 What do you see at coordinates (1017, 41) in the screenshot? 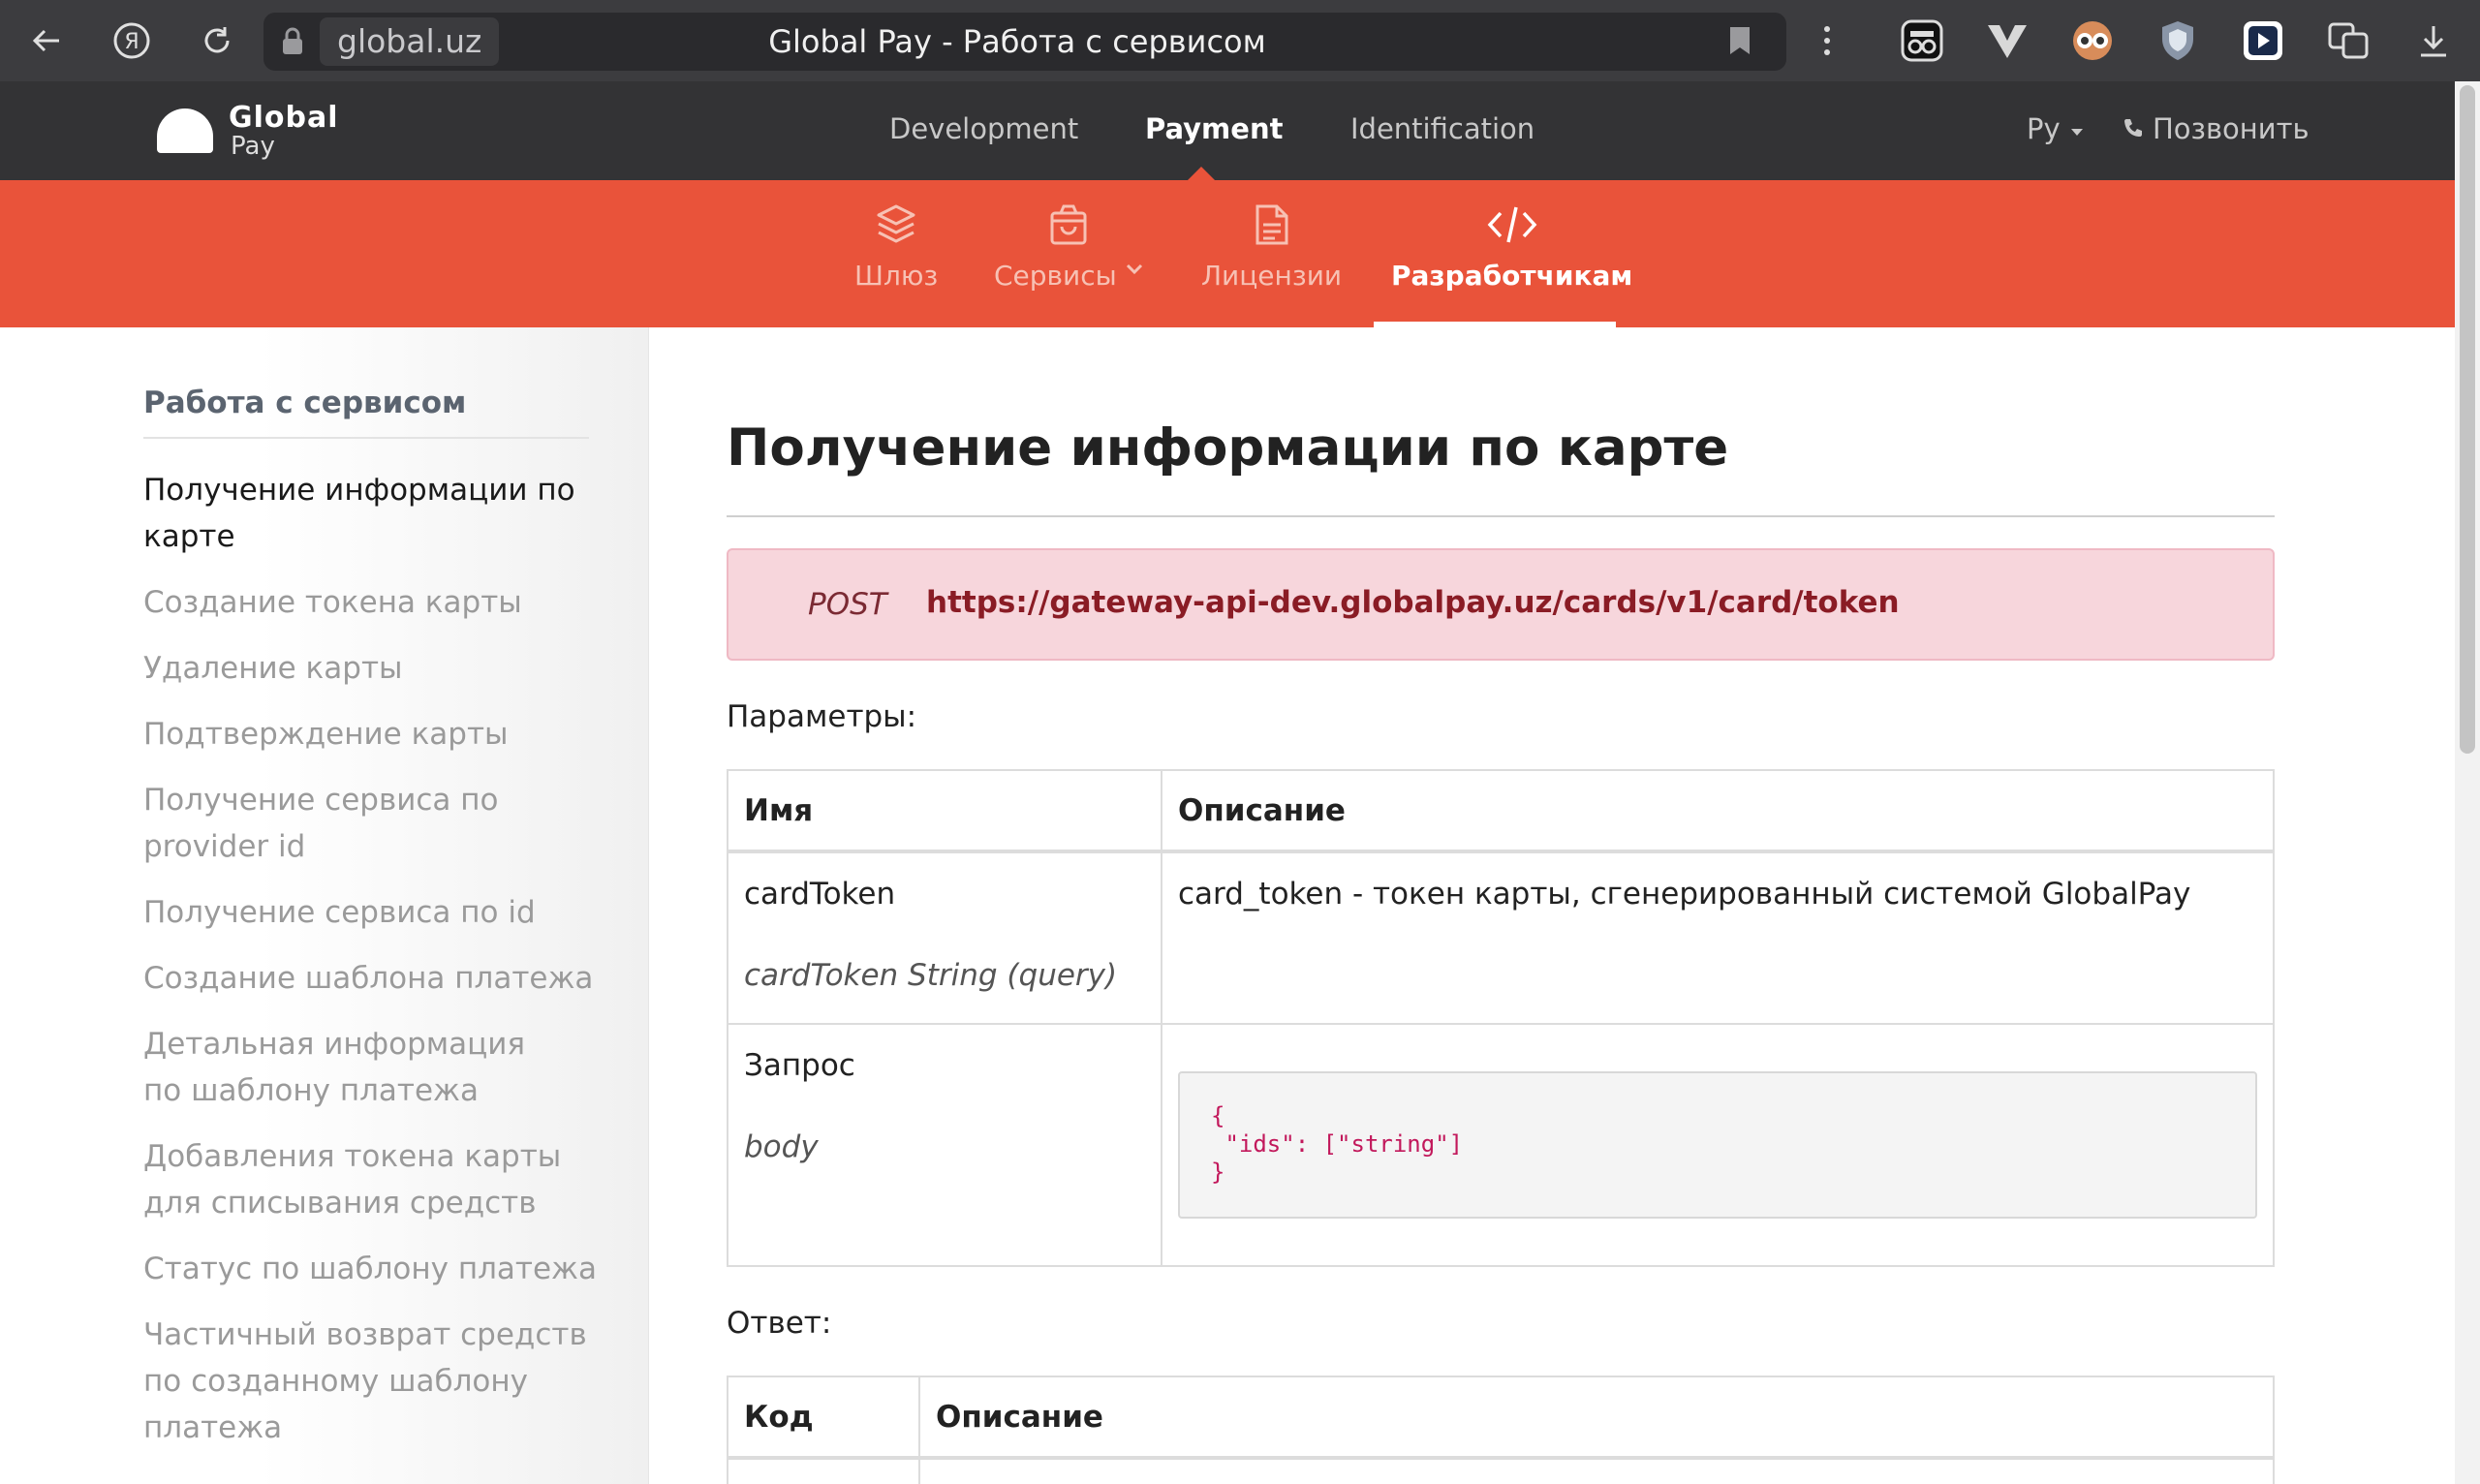
I see `page-title-text: Global Pay - Работа с сервисом` at bounding box center [1017, 41].